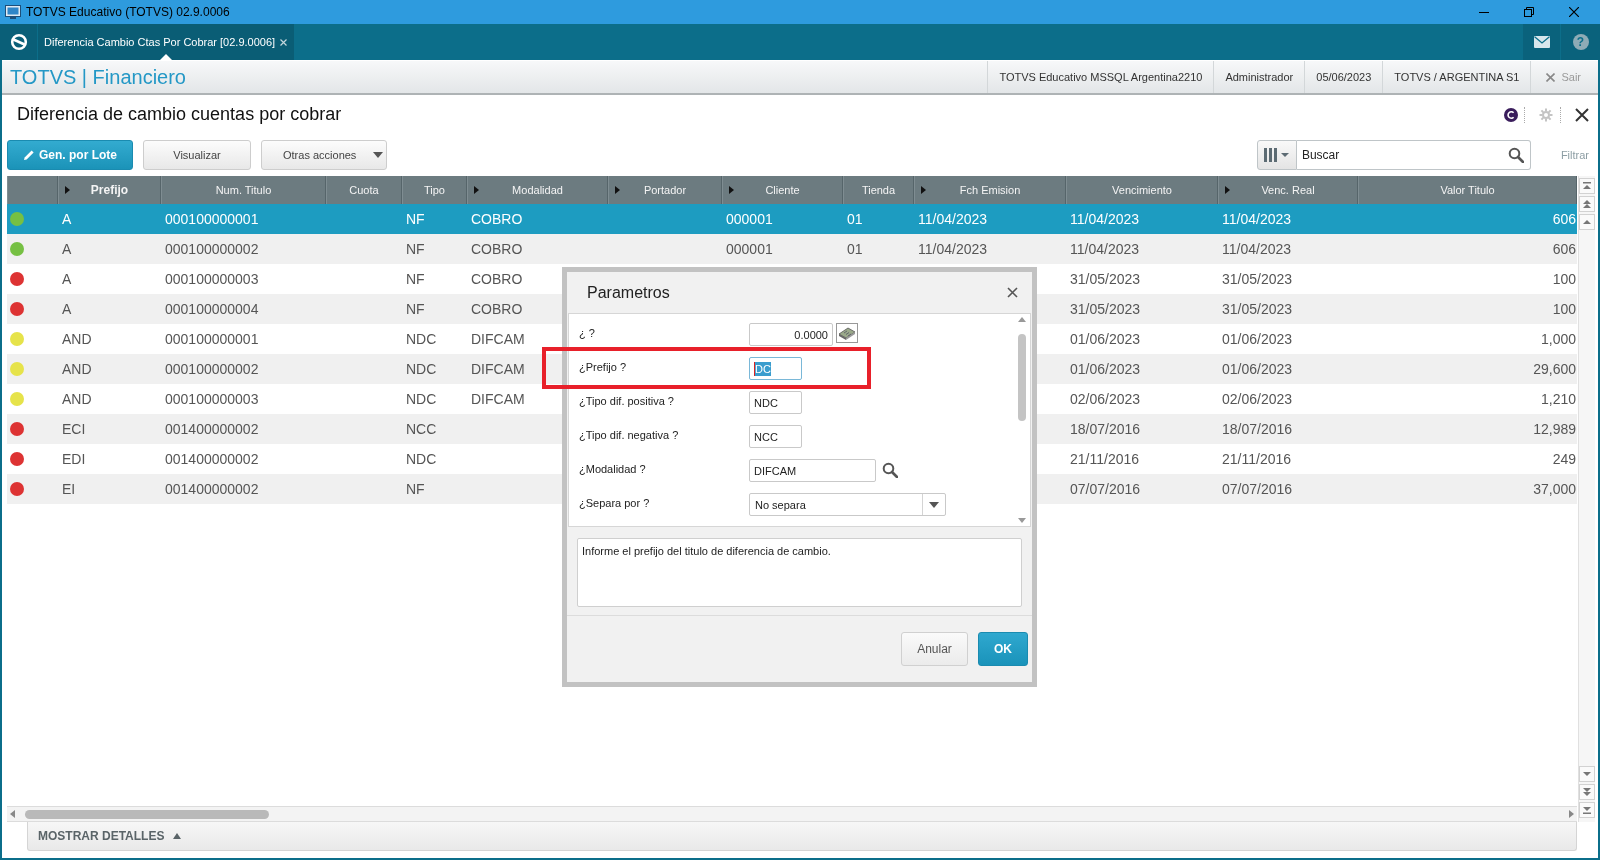 The height and width of the screenshot is (860, 1600). Describe the element at coordinates (128, 12) in the screenshot. I see `window-title: TOTVS Educativo (TOTVS) 02.9.0006` at that location.